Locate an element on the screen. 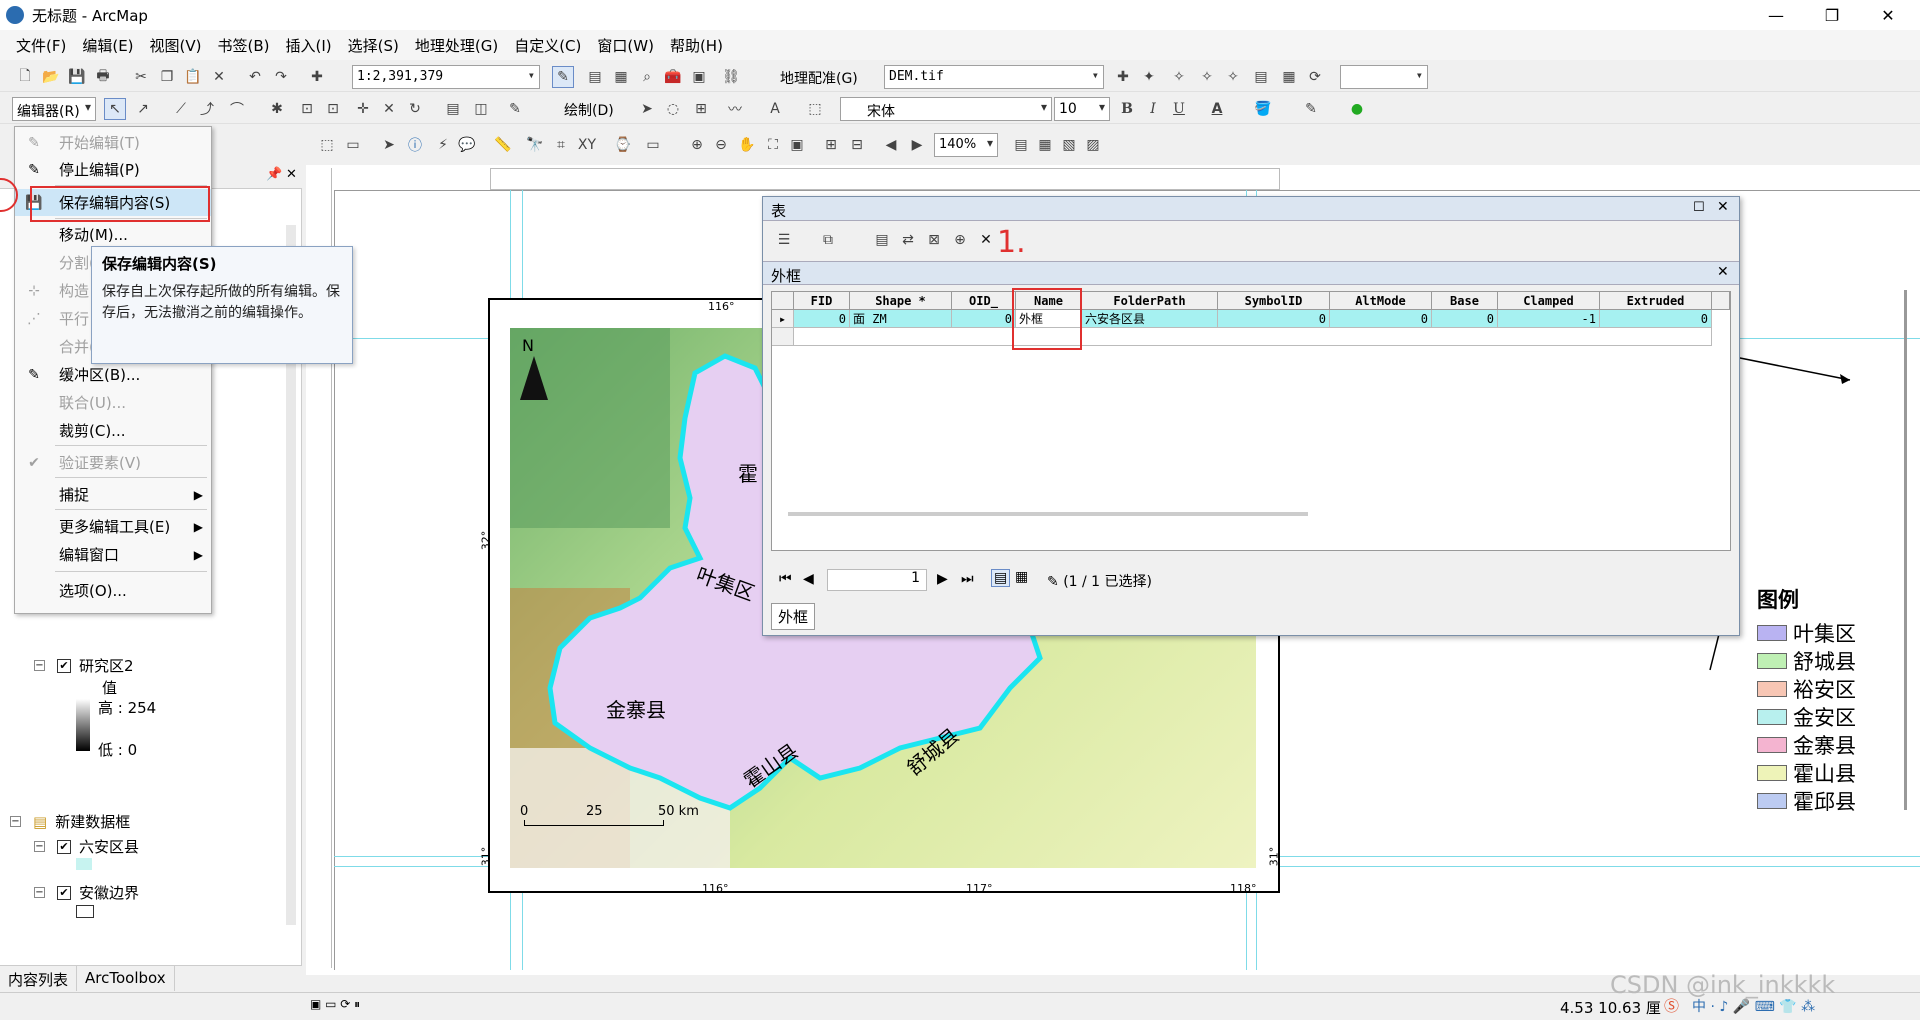  measure-icon: 📏 is located at coordinates (503, 145).